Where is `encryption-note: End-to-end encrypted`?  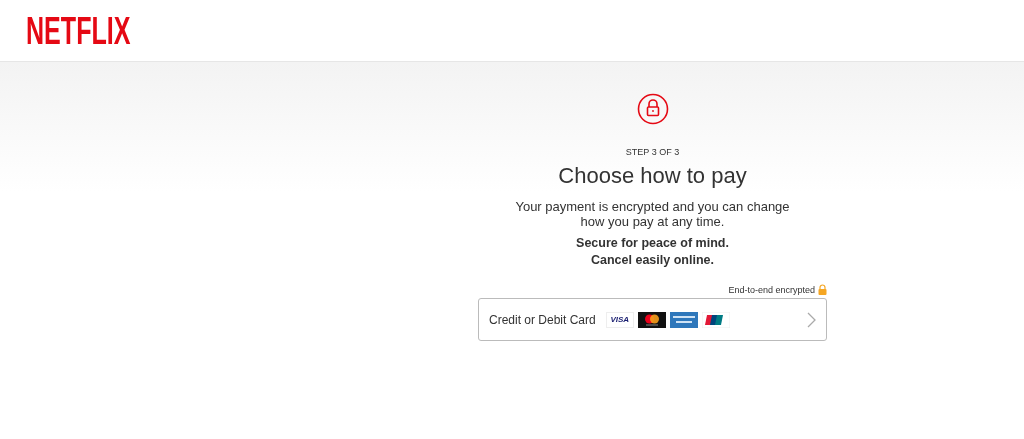 encryption-note: End-to-end encrypted is located at coordinates (771, 289).